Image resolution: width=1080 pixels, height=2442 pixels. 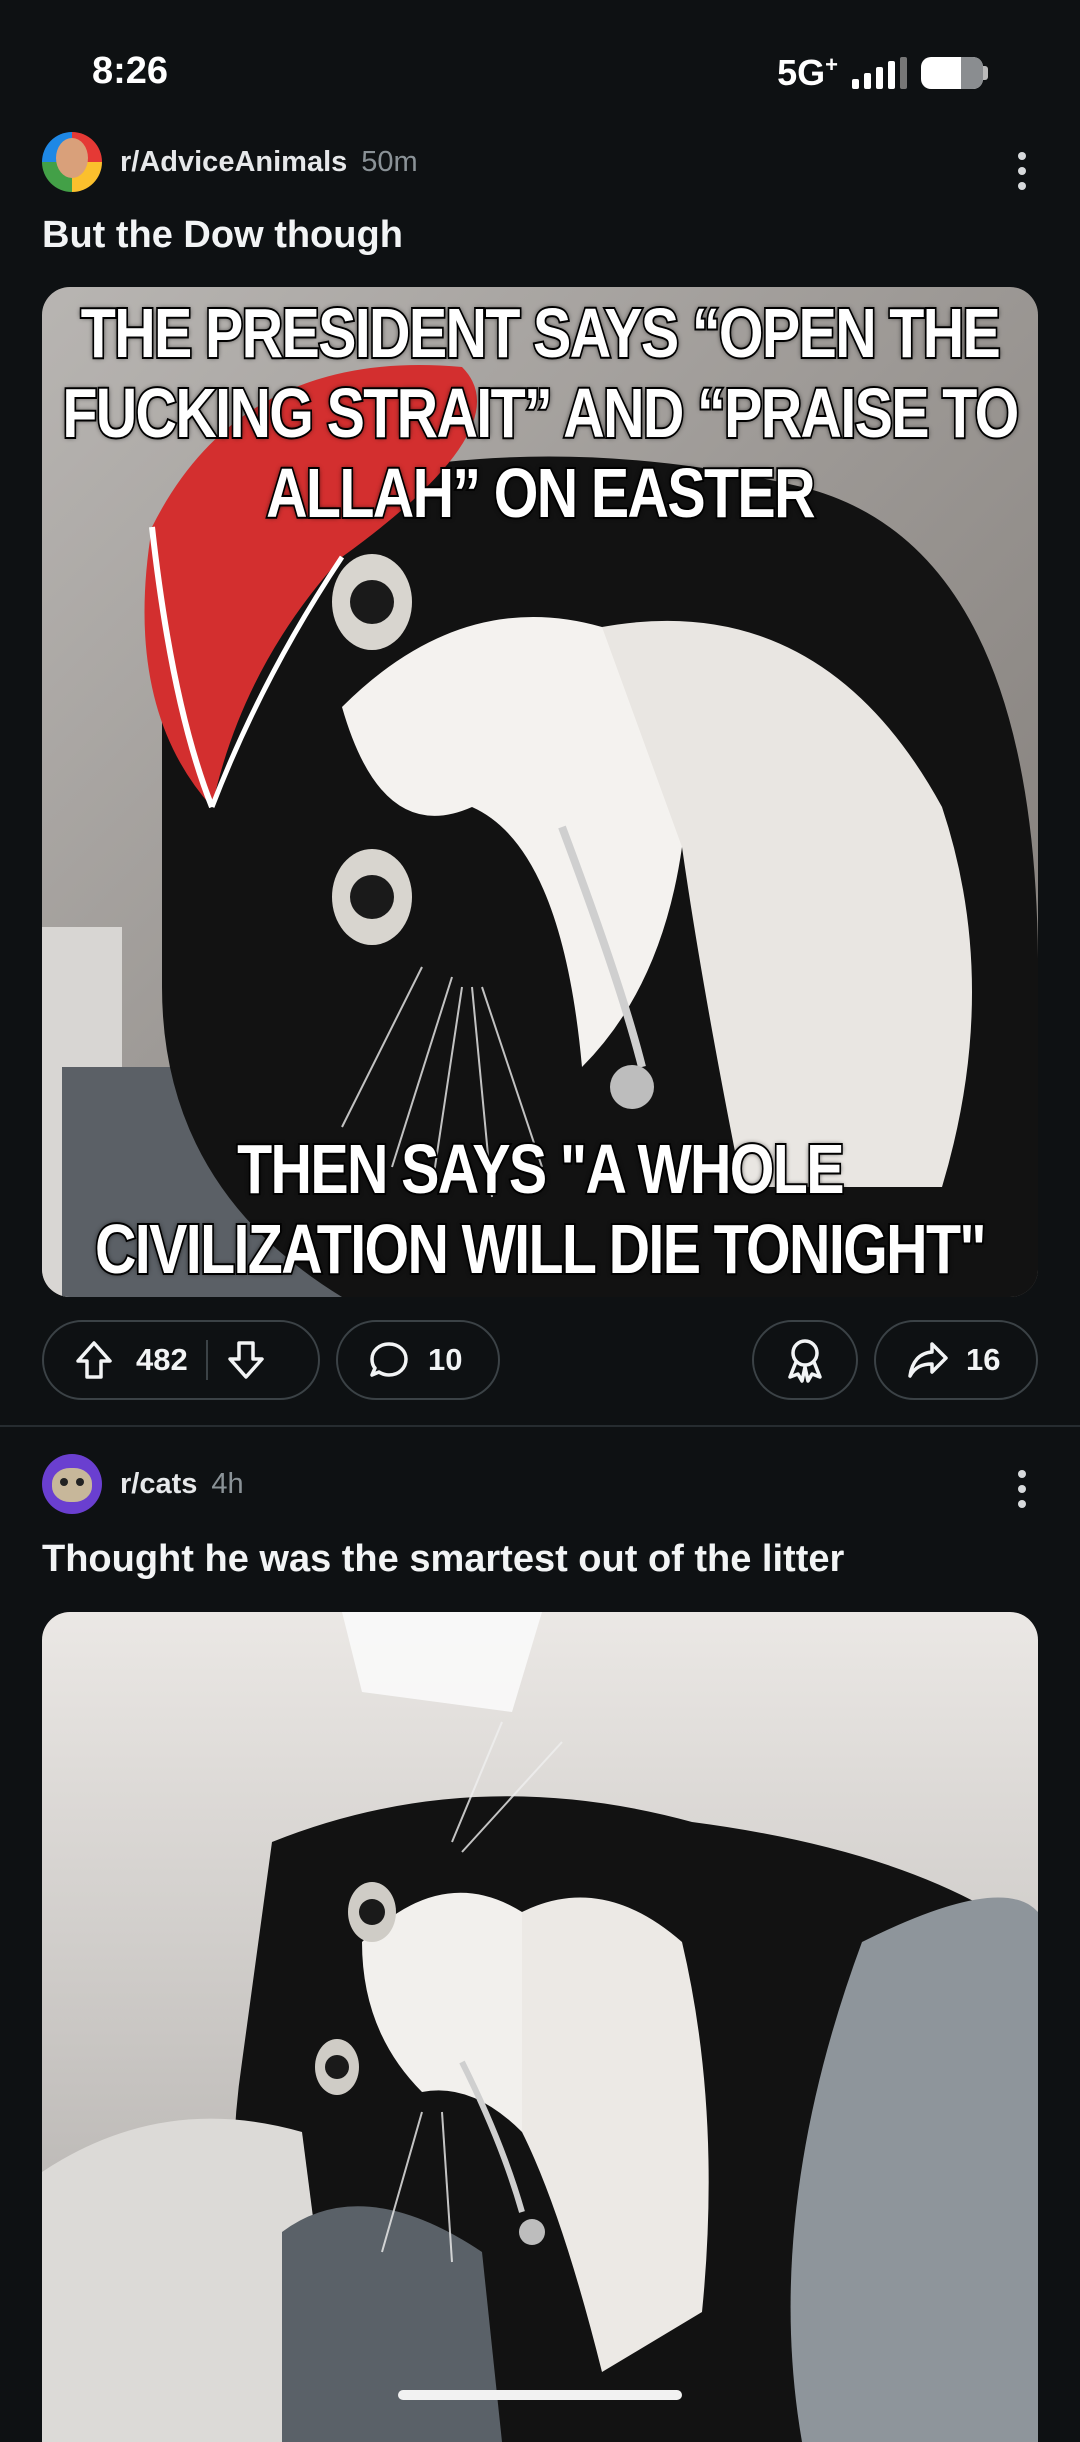 What do you see at coordinates (540, 2395) in the screenshot?
I see `home-indicator` at bounding box center [540, 2395].